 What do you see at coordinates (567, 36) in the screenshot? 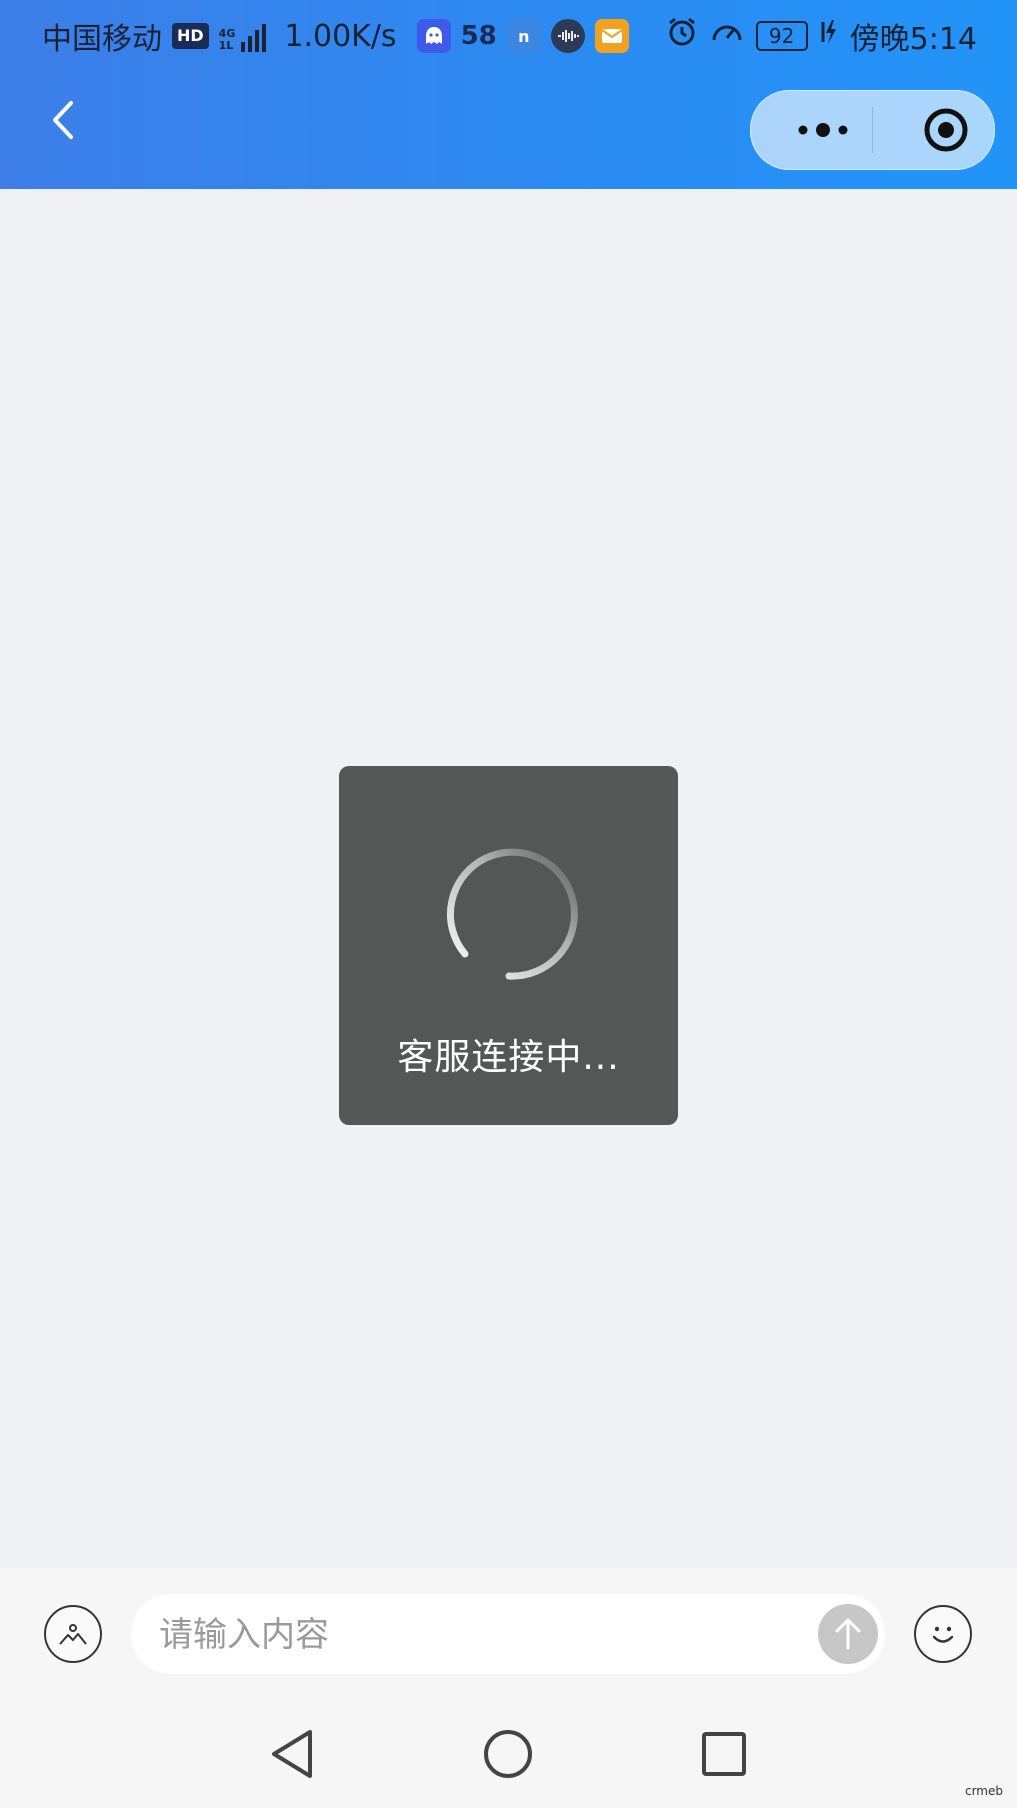
I see `audio-app-icon` at bounding box center [567, 36].